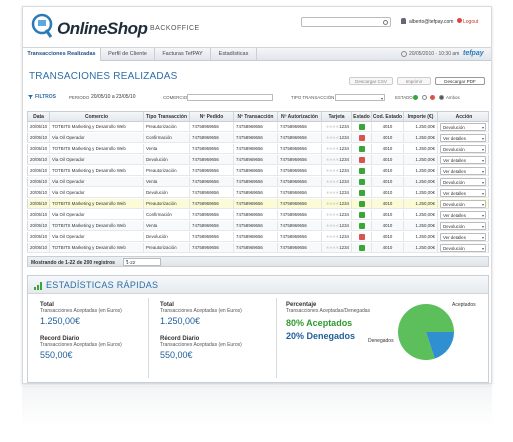 The width and height of the screenshot is (513, 442). I want to click on shop-logo-icon, so click(42, 25).